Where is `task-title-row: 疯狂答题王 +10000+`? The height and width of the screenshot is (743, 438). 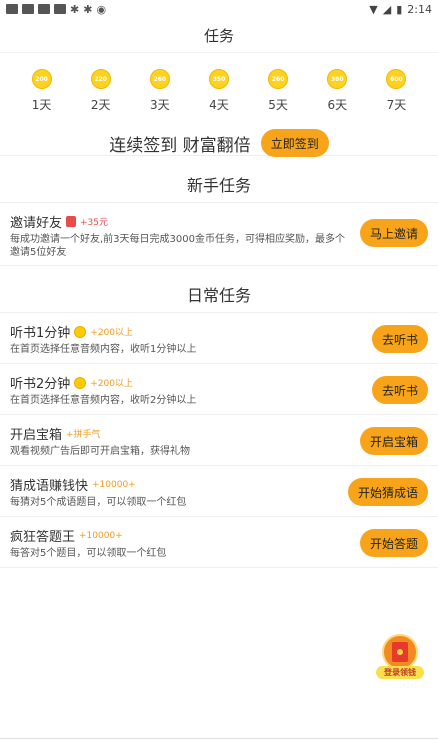
task-title-row: 疯狂答题王 +10000+ is located at coordinates (66, 535).